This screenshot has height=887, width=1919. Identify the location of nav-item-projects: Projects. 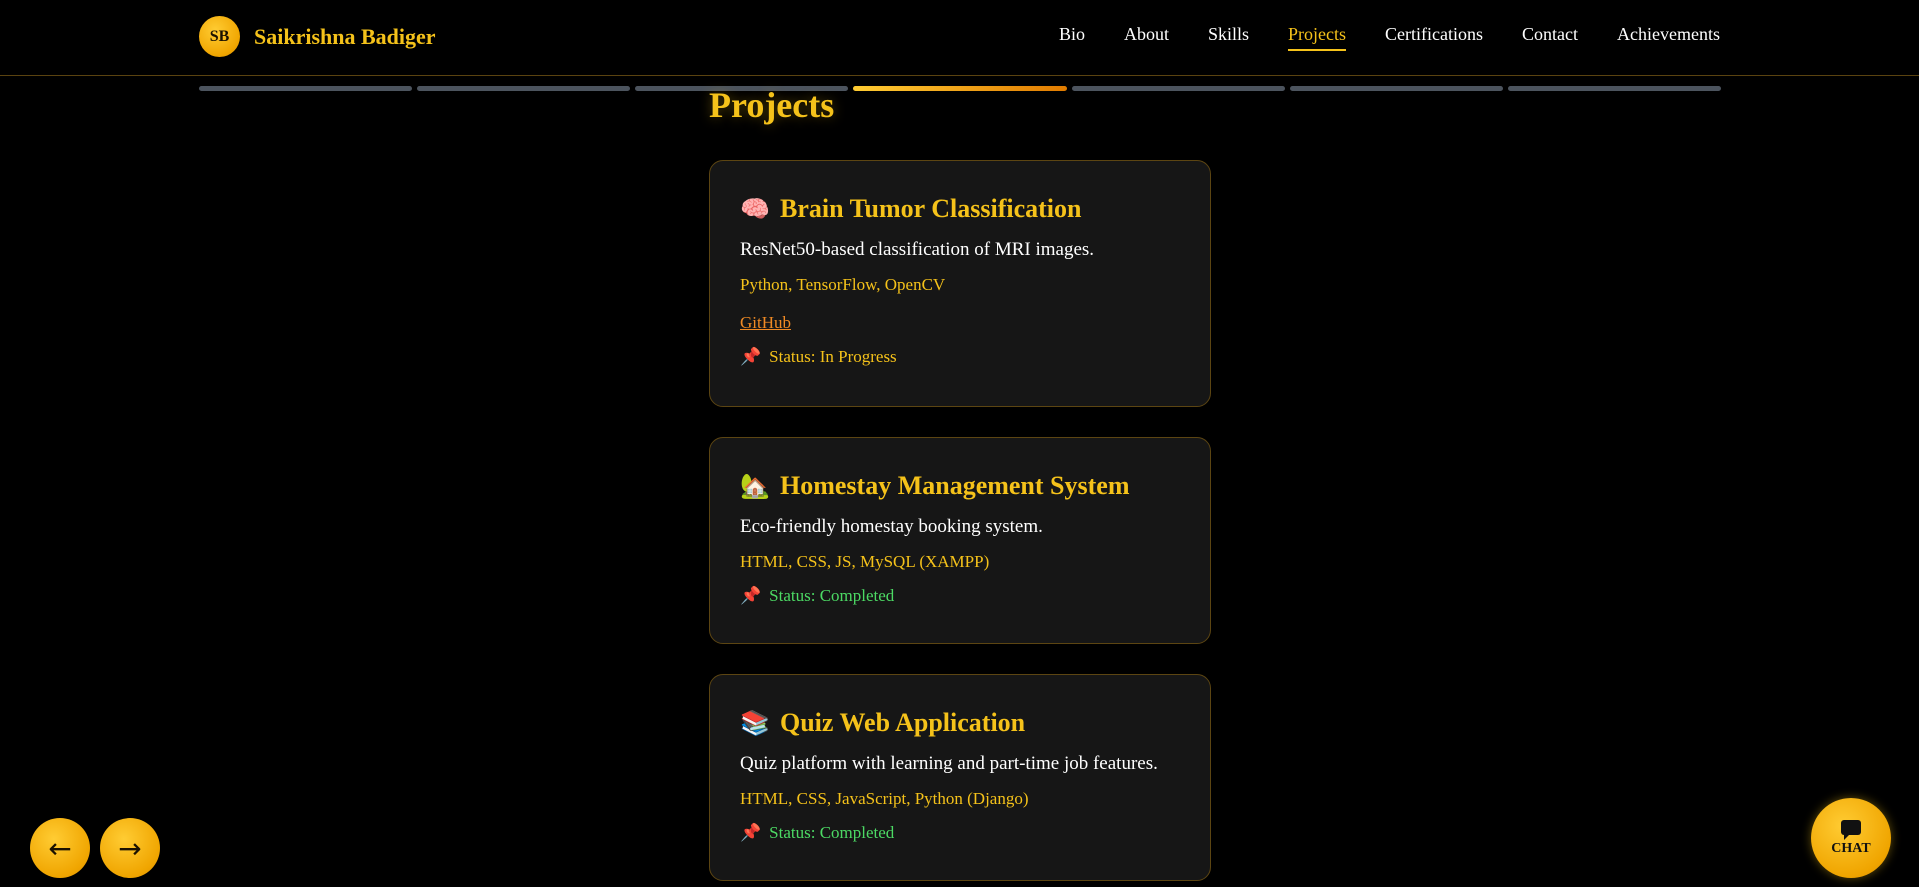
(1317, 37).